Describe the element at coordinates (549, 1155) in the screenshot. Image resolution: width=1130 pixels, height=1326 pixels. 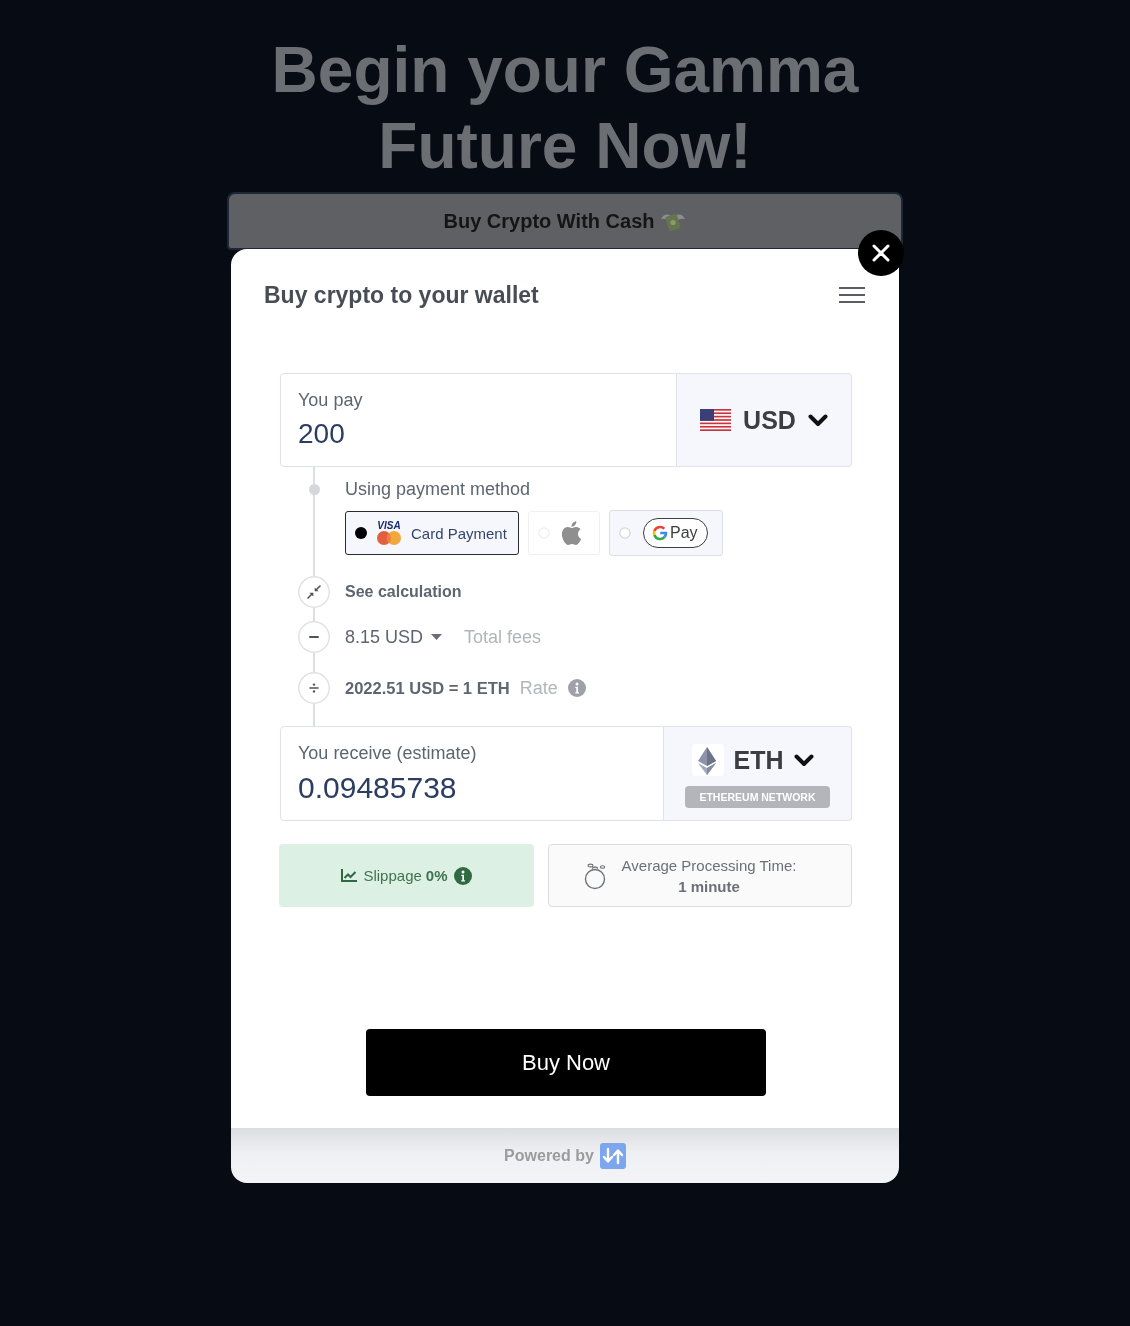
I see `powered-by-text: Powered by` at that location.